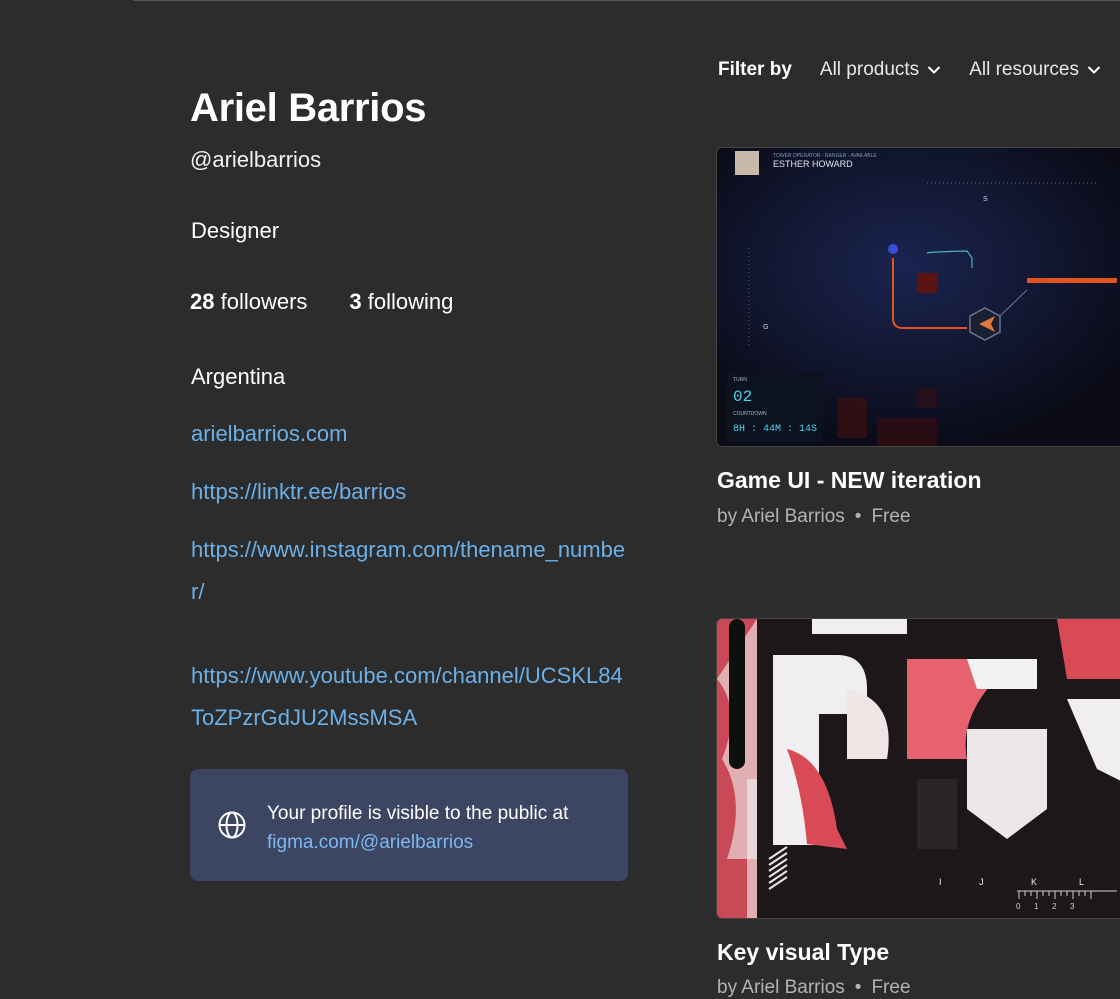 Image resolution: width=1120 pixels, height=999 pixels. Describe the element at coordinates (321, 302) in the screenshot. I see `follow-stats: 28 followers 3 following` at that location.